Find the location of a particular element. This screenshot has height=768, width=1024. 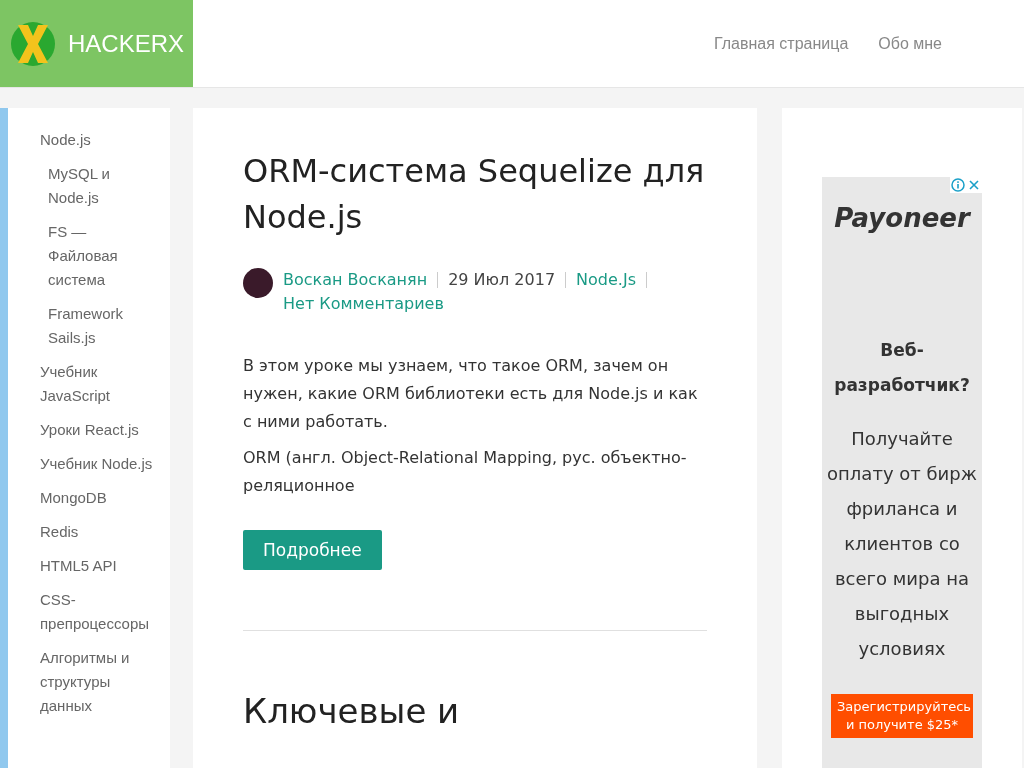

close-icon is located at coordinates (974, 185).